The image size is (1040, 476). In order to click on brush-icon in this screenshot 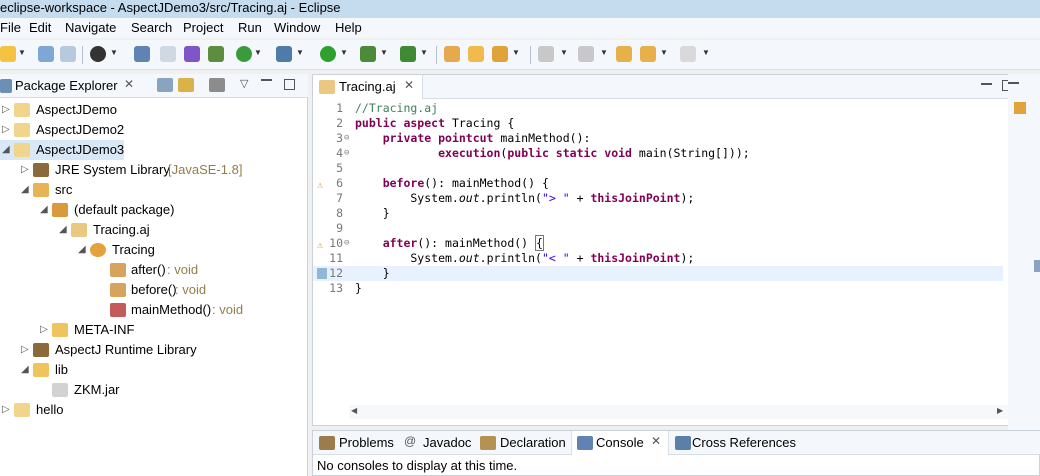, I will do `click(500, 54)`.